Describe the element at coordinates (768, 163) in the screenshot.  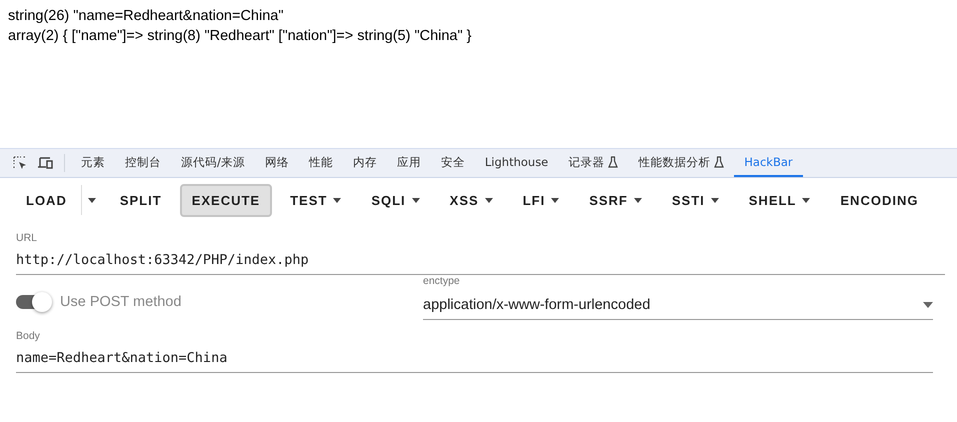
I see `devtools-tab: HackBar` at that location.